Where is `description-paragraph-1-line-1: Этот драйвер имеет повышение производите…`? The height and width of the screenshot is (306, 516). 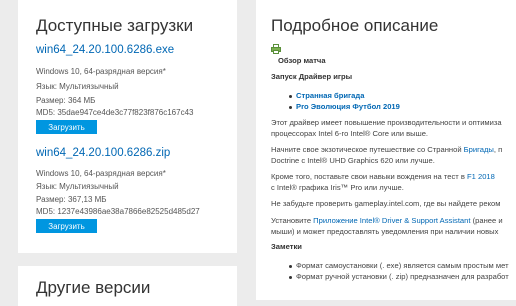
description-paragraph-1-line-1: Этот драйвер имеет повышение производите… is located at coordinates (386, 122).